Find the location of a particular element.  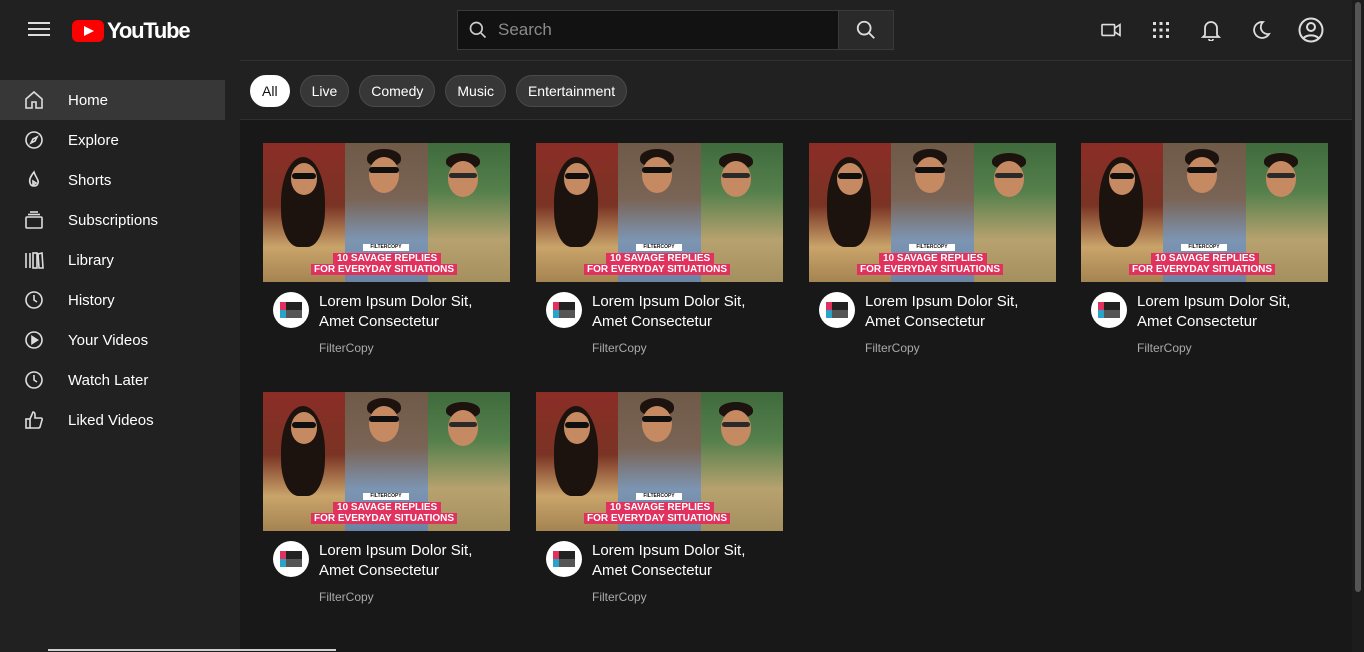

sidebar-item-label: Shorts is located at coordinates (90, 180).